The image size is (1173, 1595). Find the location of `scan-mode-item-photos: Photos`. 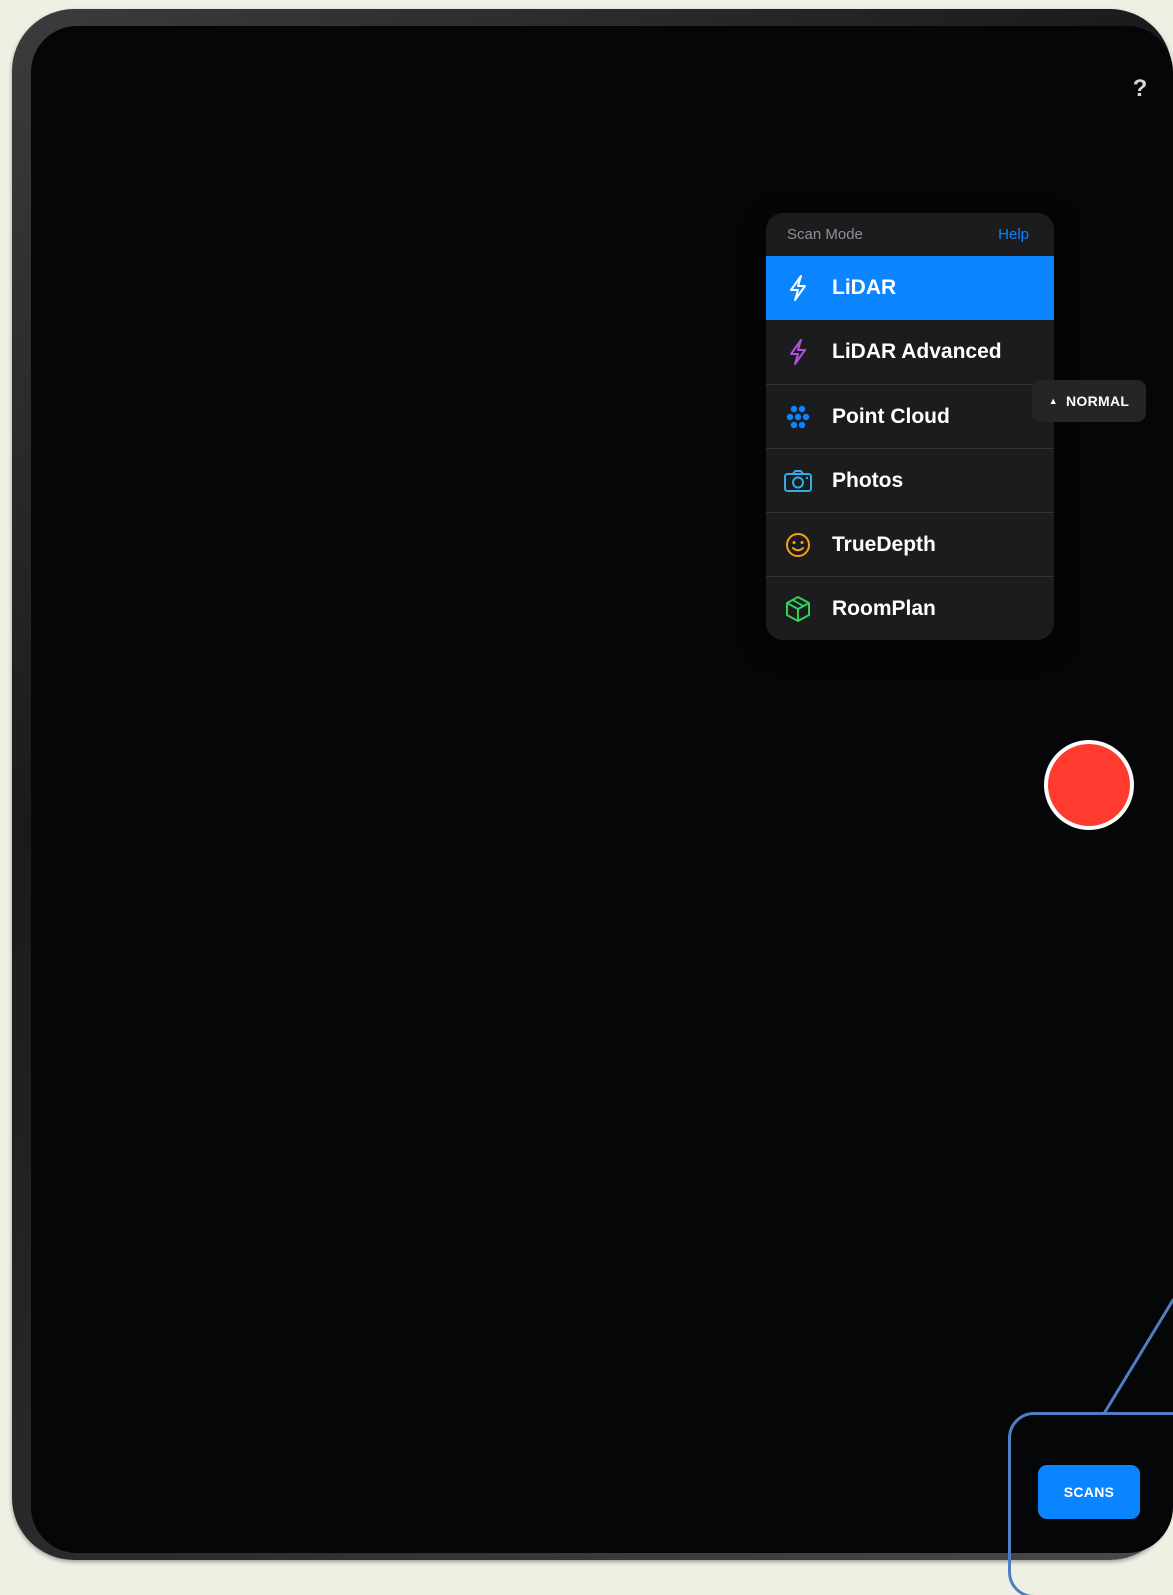

scan-mode-item-photos: Photos is located at coordinates (910, 480).